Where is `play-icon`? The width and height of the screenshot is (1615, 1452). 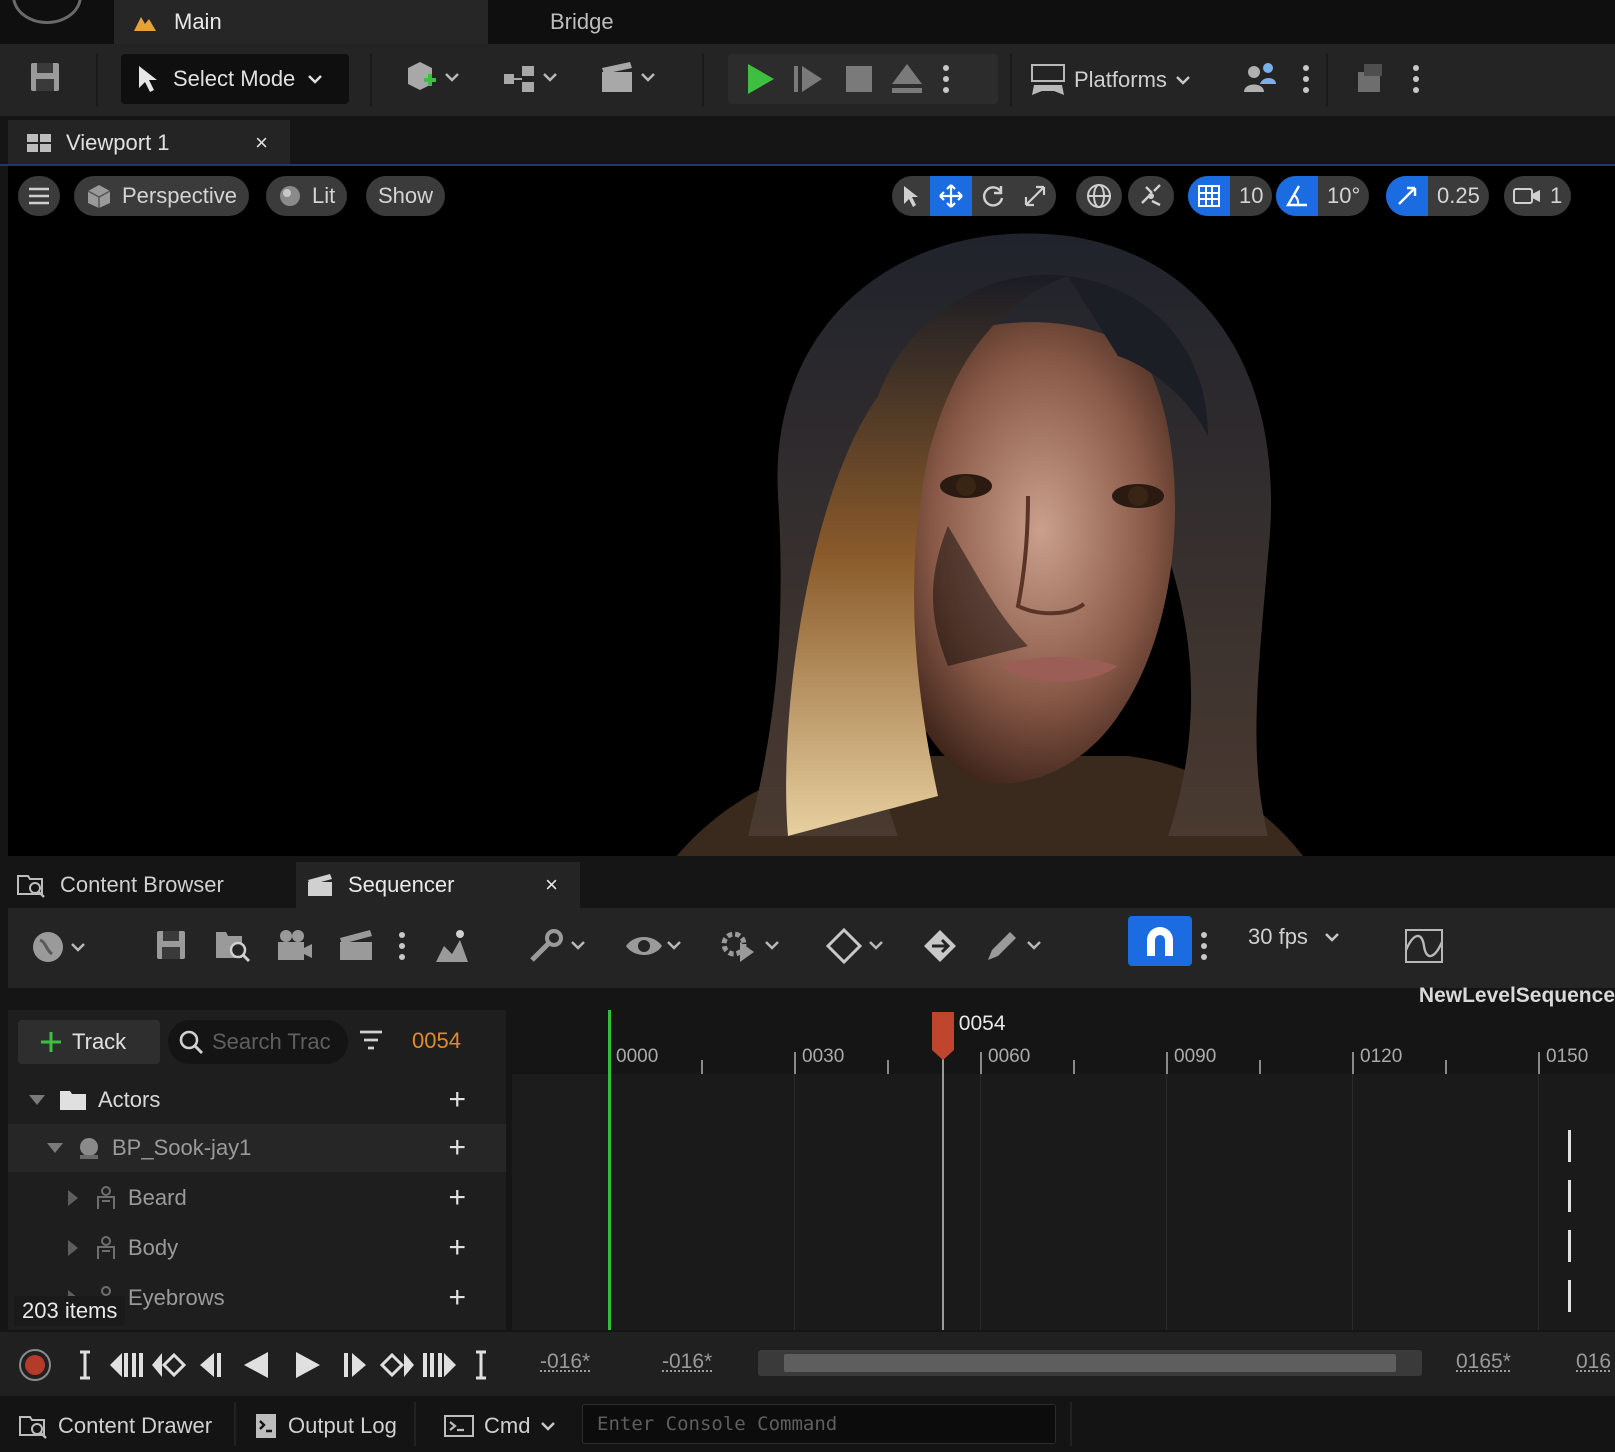 play-icon is located at coordinates (759, 79).